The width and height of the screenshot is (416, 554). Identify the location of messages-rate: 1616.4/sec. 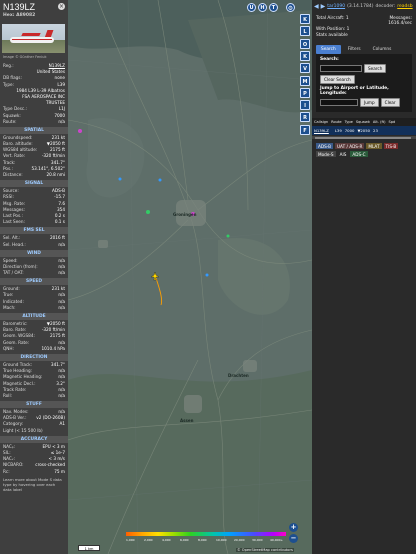
(400, 23).